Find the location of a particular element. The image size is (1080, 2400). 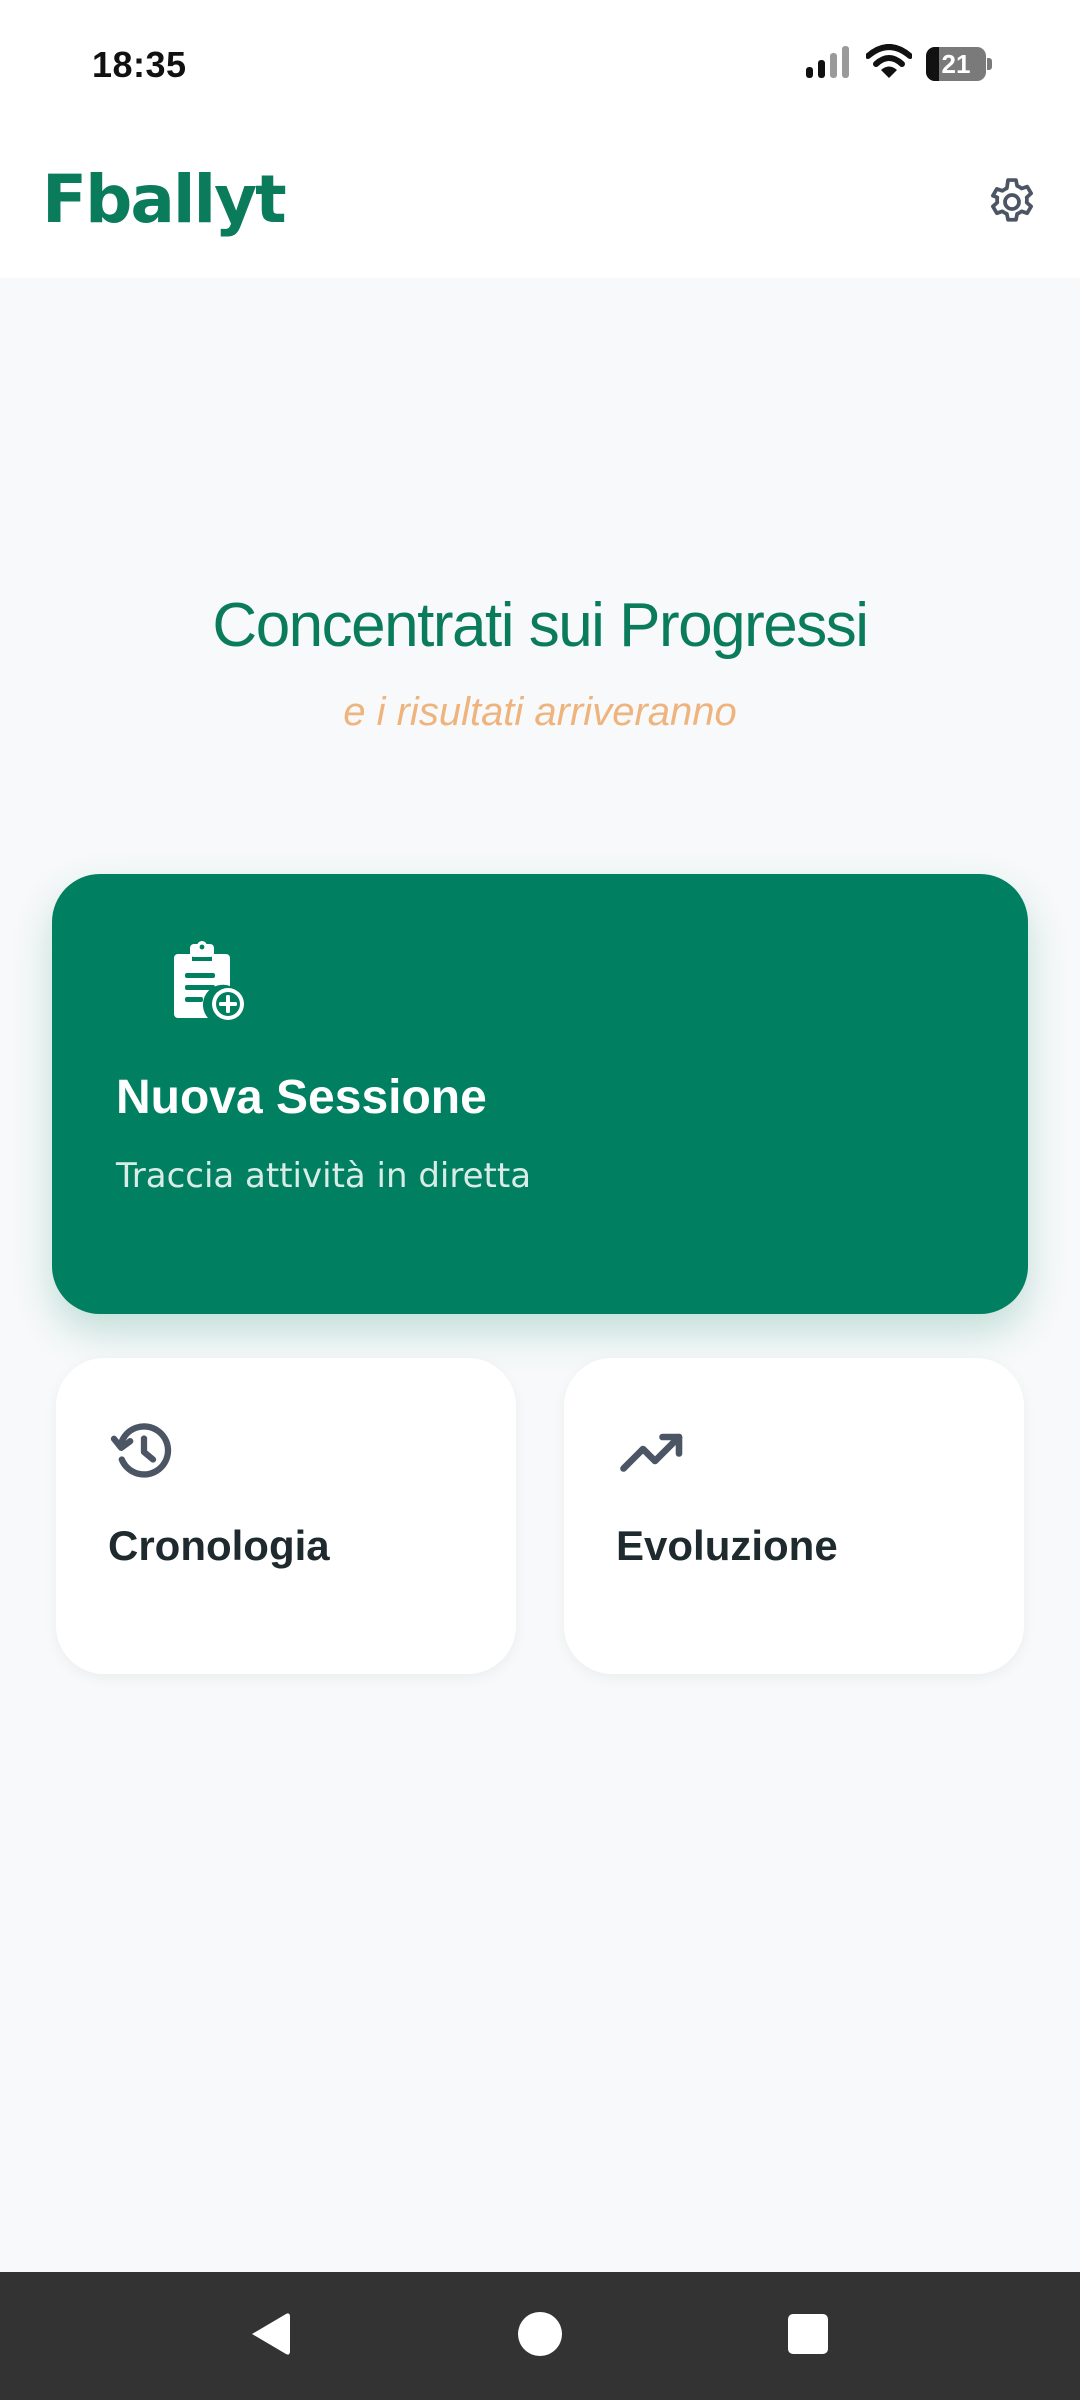

history-card: Cronologia is located at coordinates (286, 1516).